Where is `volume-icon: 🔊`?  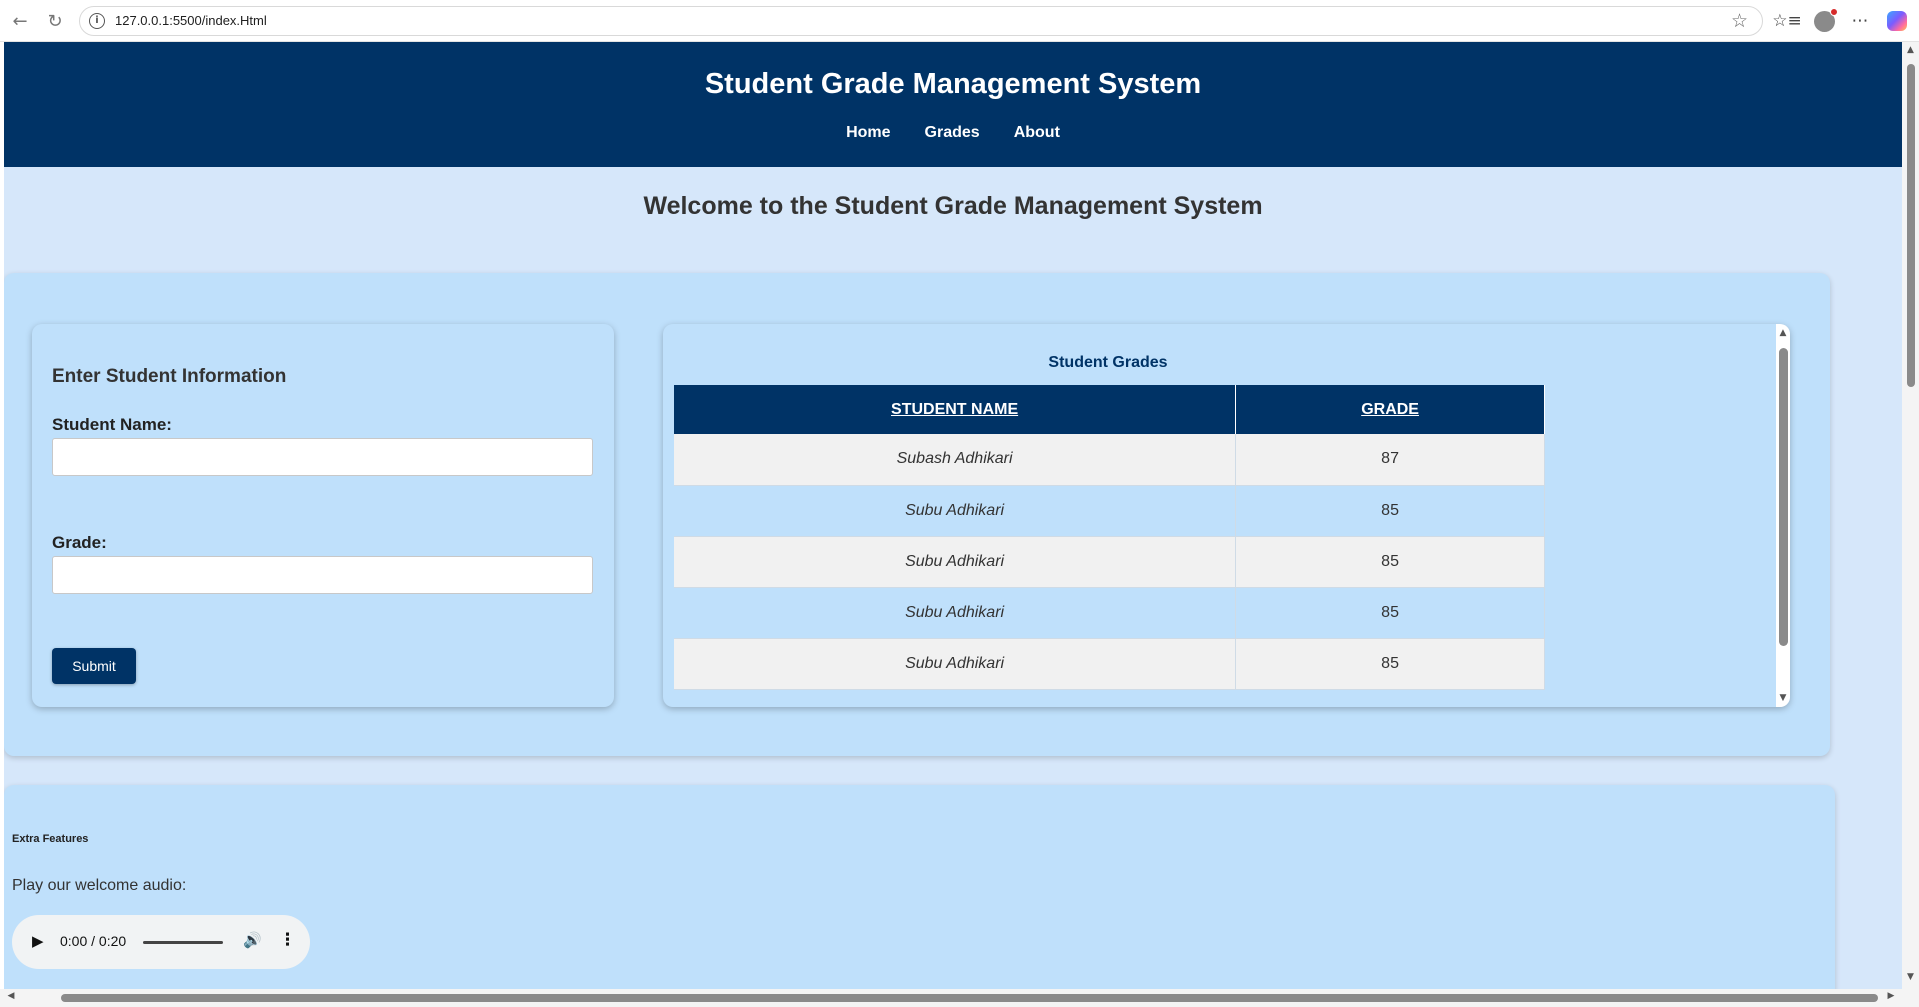 volume-icon: 🔊 is located at coordinates (252, 940).